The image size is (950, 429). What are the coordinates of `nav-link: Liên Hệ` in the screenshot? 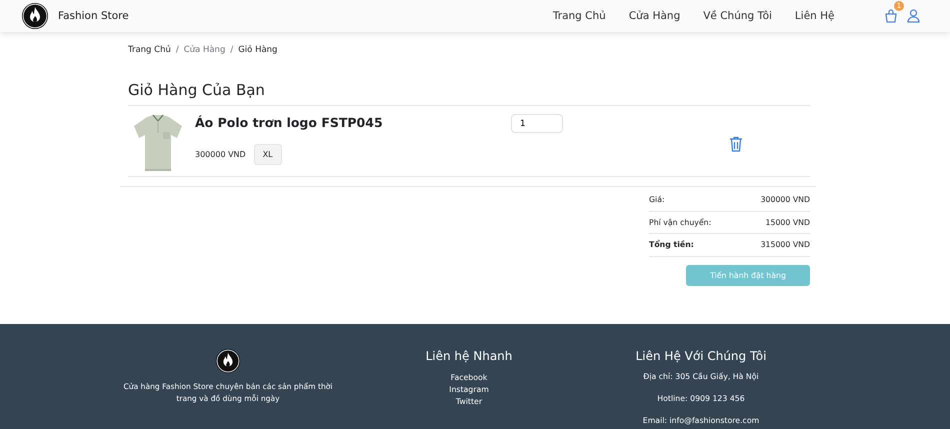 It's located at (814, 16).